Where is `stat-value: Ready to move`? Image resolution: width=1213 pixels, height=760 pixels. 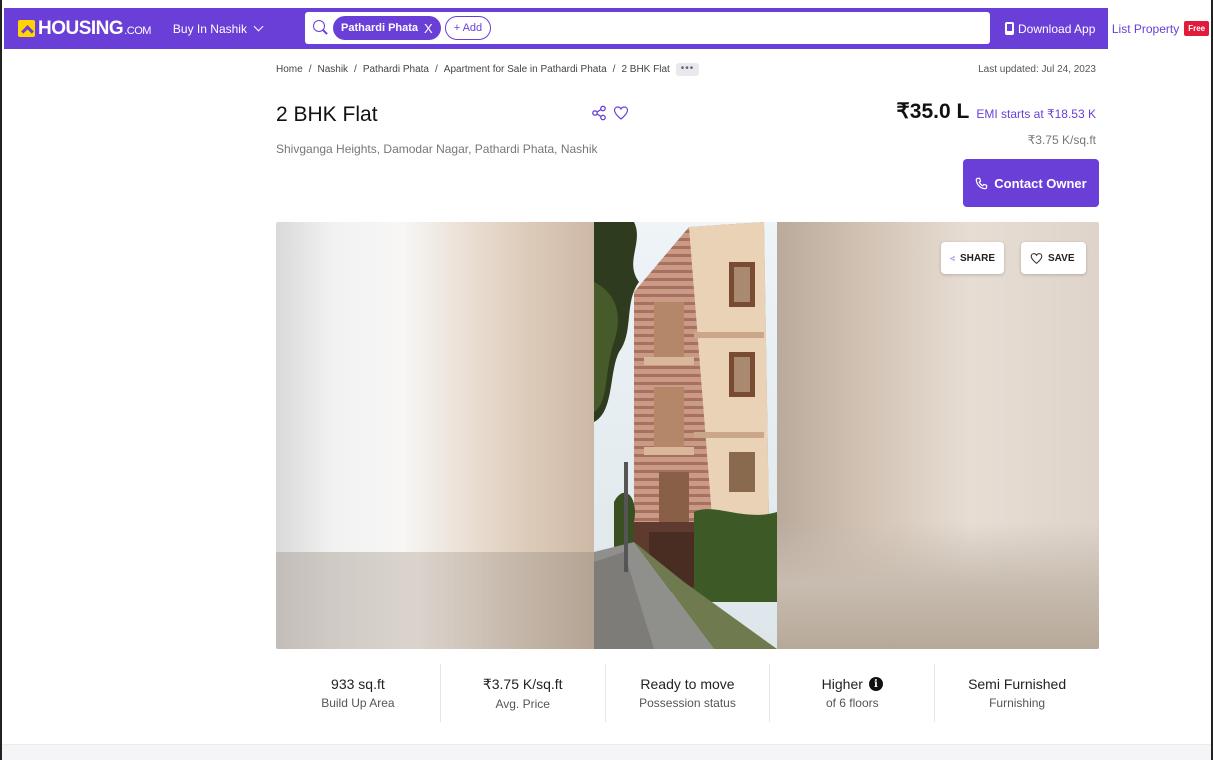 stat-value: Ready to move is located at coordinates (687, 684).